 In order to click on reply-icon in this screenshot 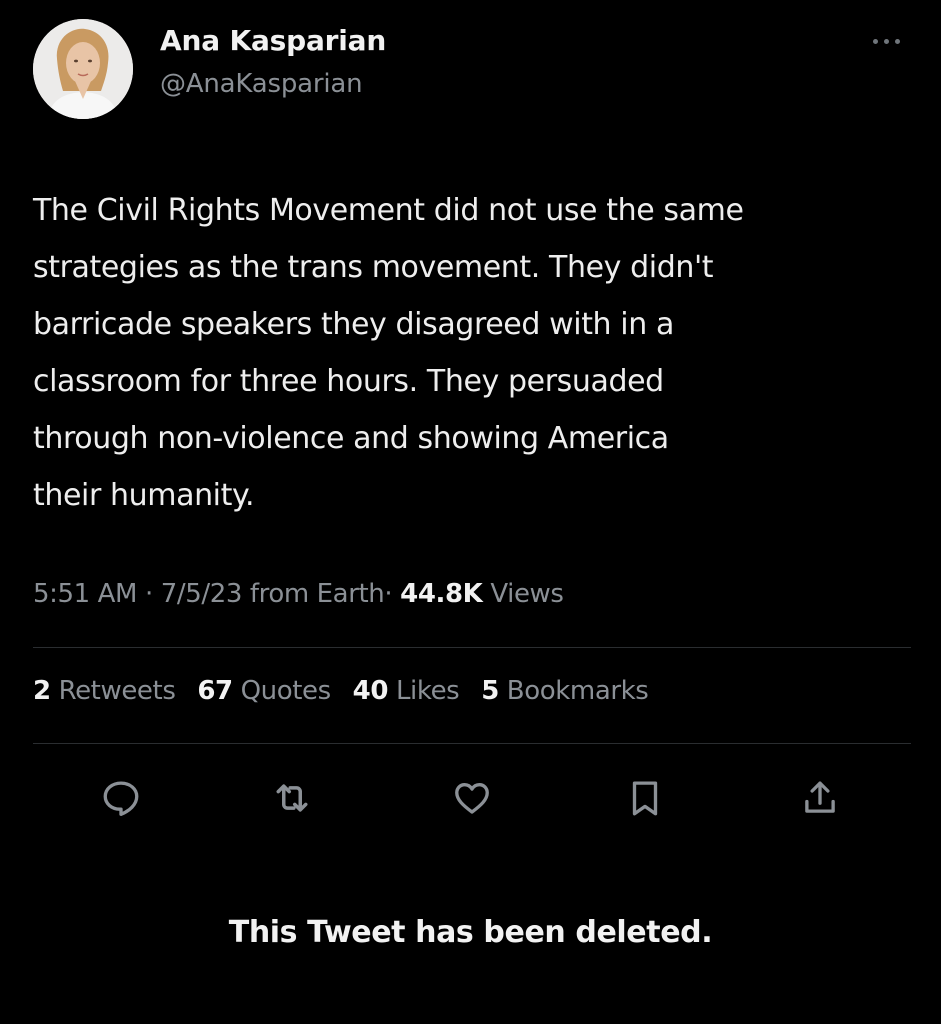, I will do `click(121, 798)`.